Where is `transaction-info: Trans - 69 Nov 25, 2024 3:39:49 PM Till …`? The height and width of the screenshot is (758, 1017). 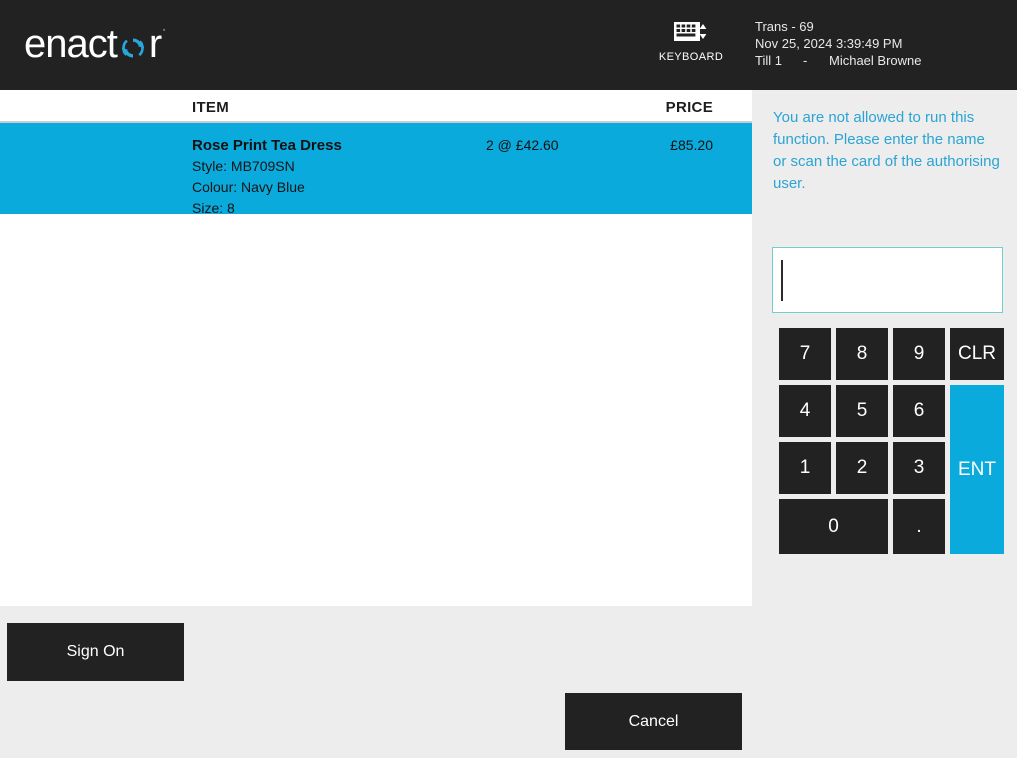
transaction-info: Trans - 69 Nov 25, 2024 3:39:49 PM Till … is located at coordinates (838, 43).